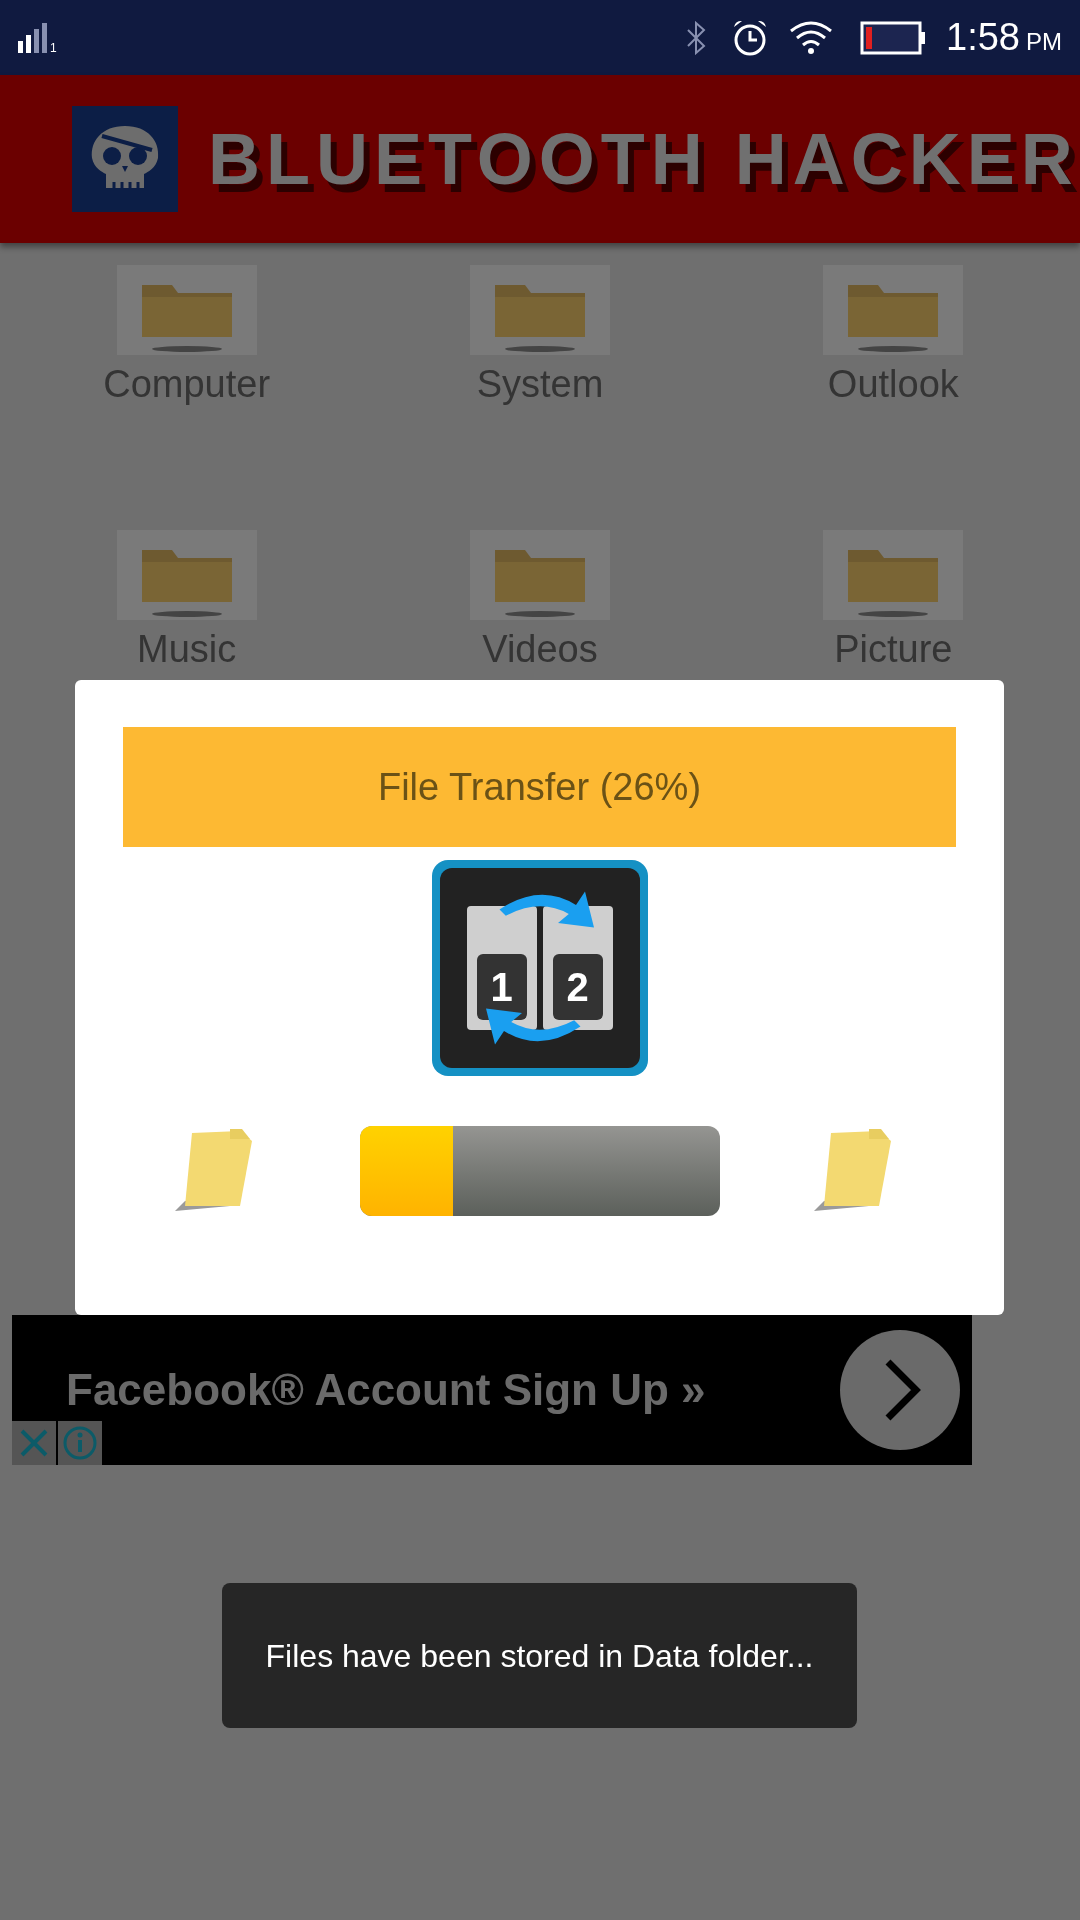  What do you see at coordinates (540, 649) in the screenshot?
I see `folder-label: Videos` at bounding box center [540, 649].